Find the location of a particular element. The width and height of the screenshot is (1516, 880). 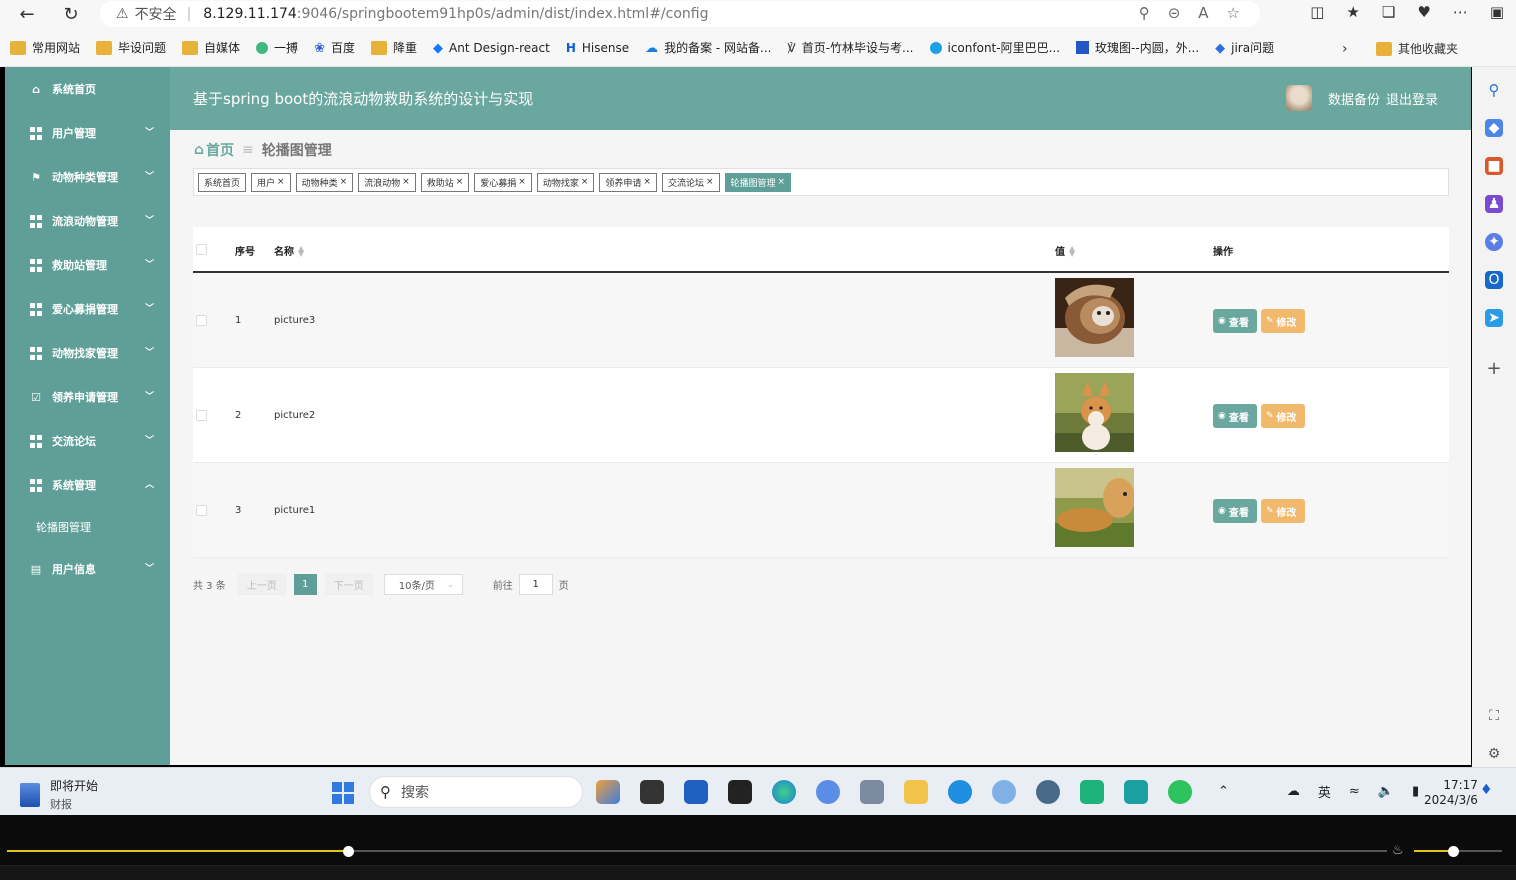

refresh-icon: ↻ is located at coordinates (71, 14).